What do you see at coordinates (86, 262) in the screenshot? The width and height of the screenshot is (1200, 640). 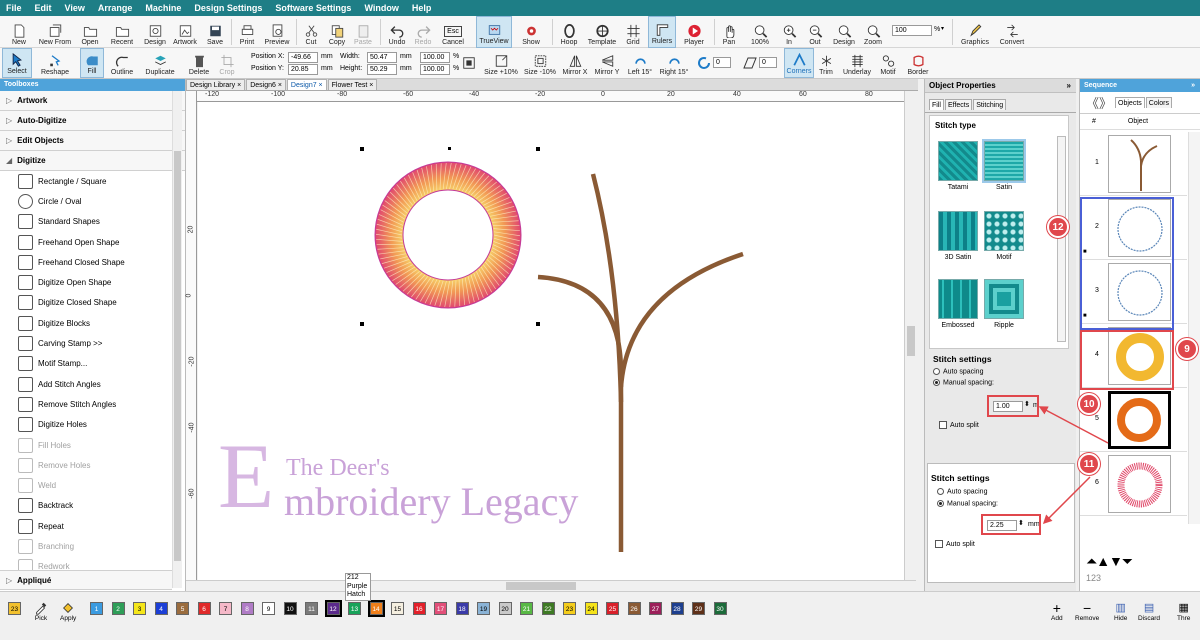 I see `tool-item: Freehand Closed Shape` at bounding box center [86, 262].